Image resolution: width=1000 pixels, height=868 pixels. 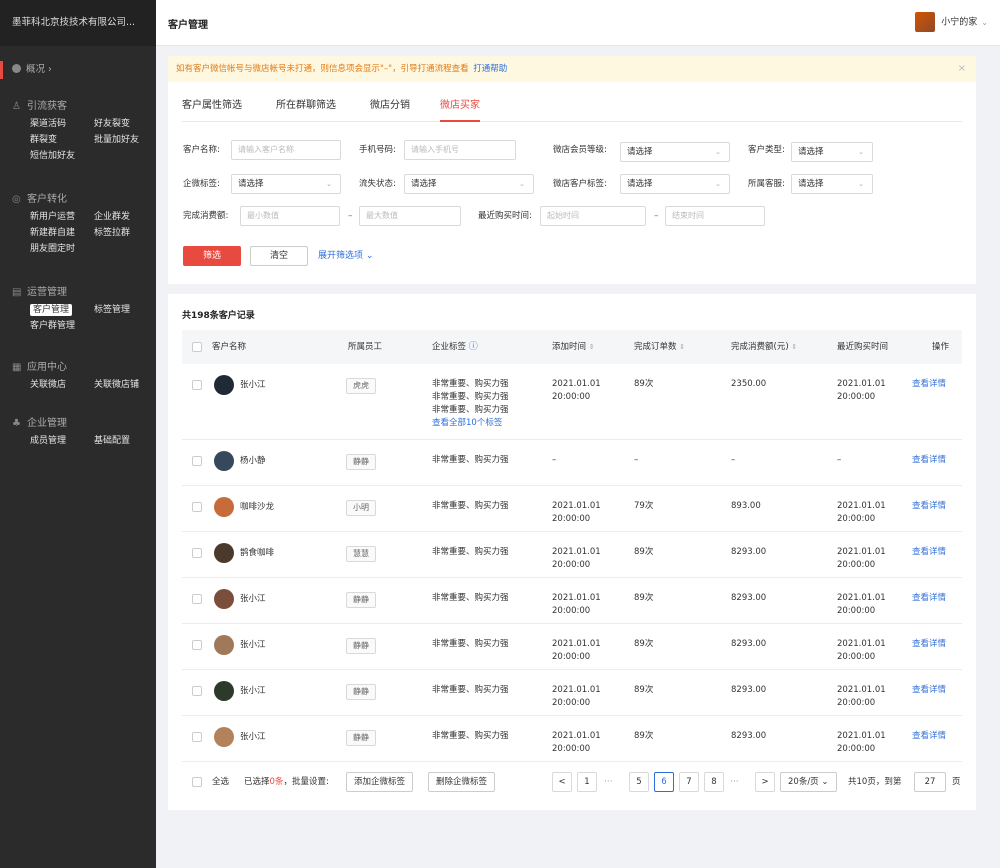 What do you see at coordinates (380, 782) in the screenshot?
I see `add-tag-button: 添加企微标签` at bounding box center [380, 782].